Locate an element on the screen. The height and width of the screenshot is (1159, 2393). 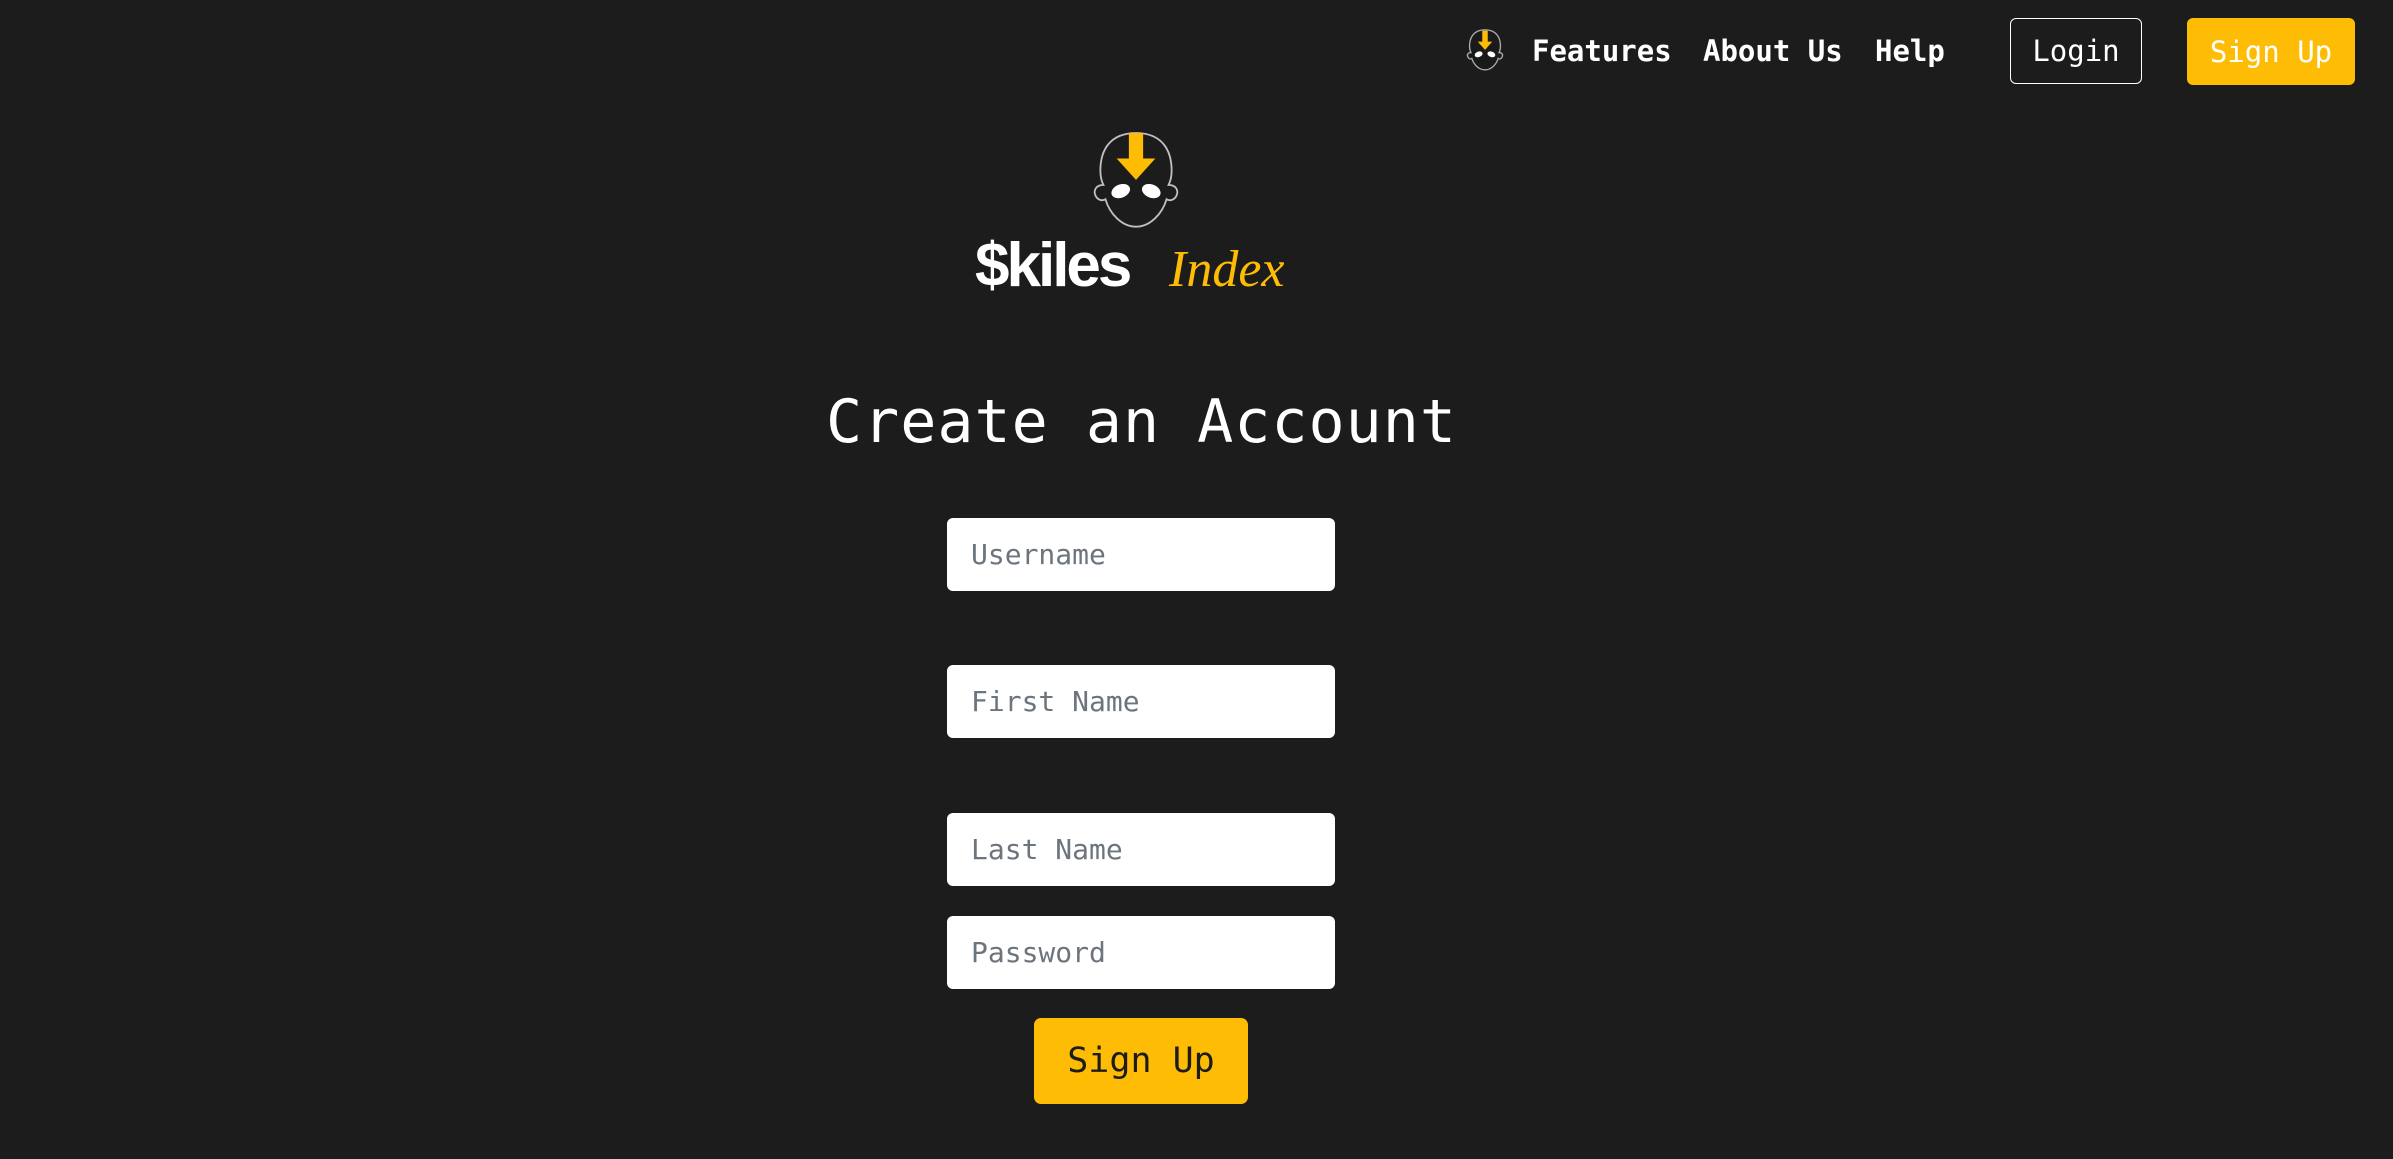
sign-up-submit-button: Sign Up is located at coordinates (1141, 1061).